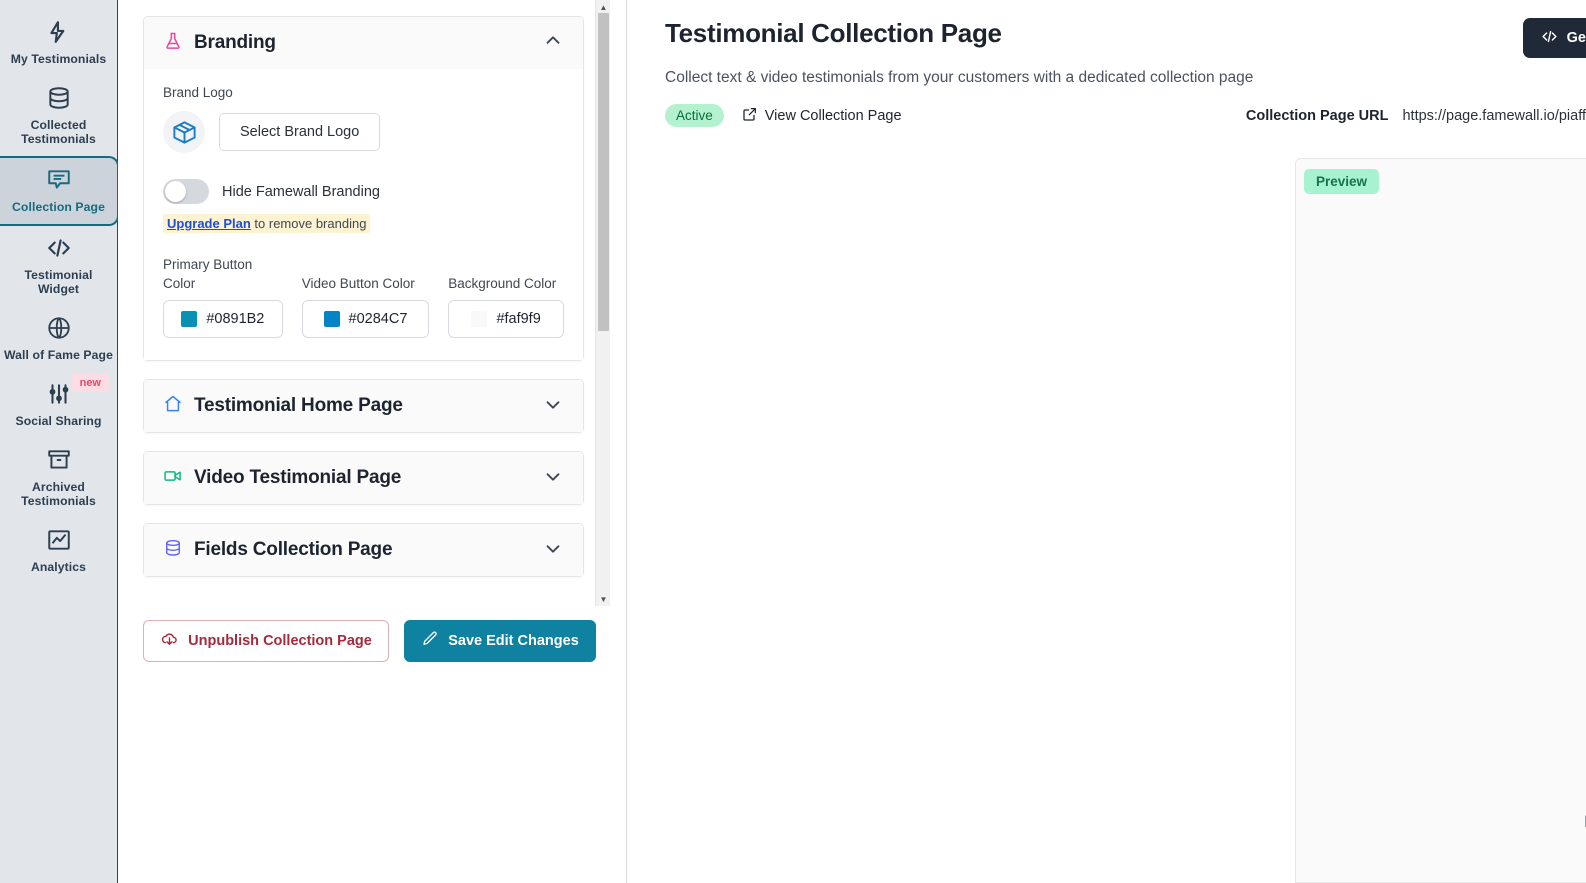 The height and width of the screenshot is (883, 1586). What do you see at coordinates (513, 641) in the screenshot?
I see `save-label: Save Edit Changes` at bounding box center [513, 641].